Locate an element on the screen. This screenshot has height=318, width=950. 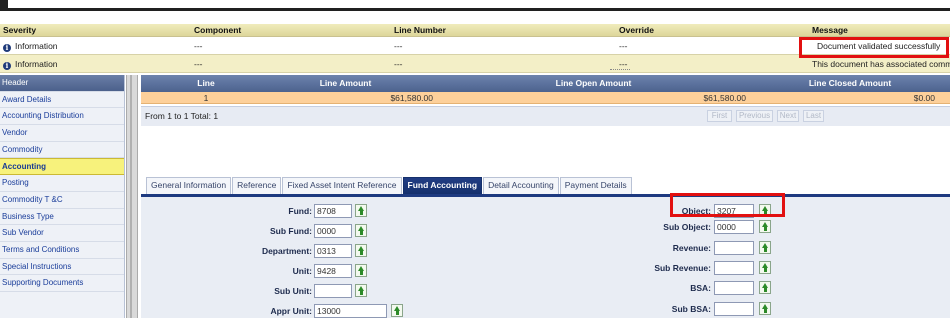
splitter-handle is located at coordinates (131, 196).